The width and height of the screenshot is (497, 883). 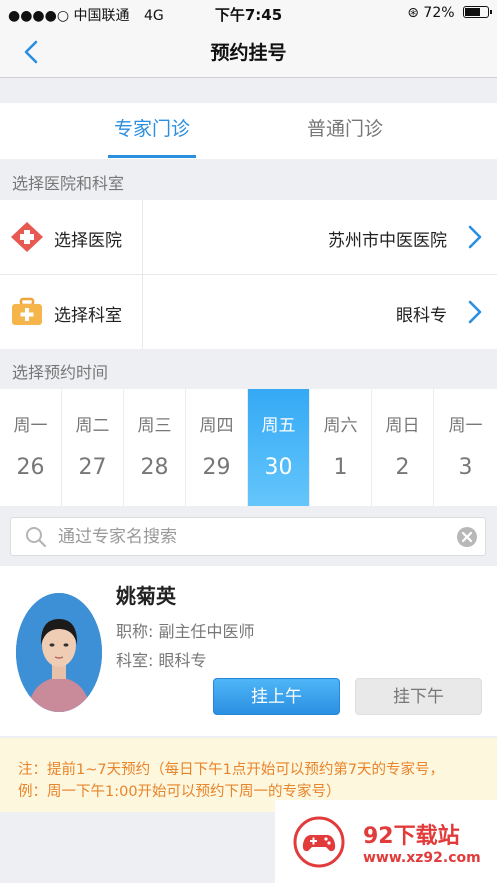 I want to click on book-morning-button: 挂上午, so click(x=276, y=696).